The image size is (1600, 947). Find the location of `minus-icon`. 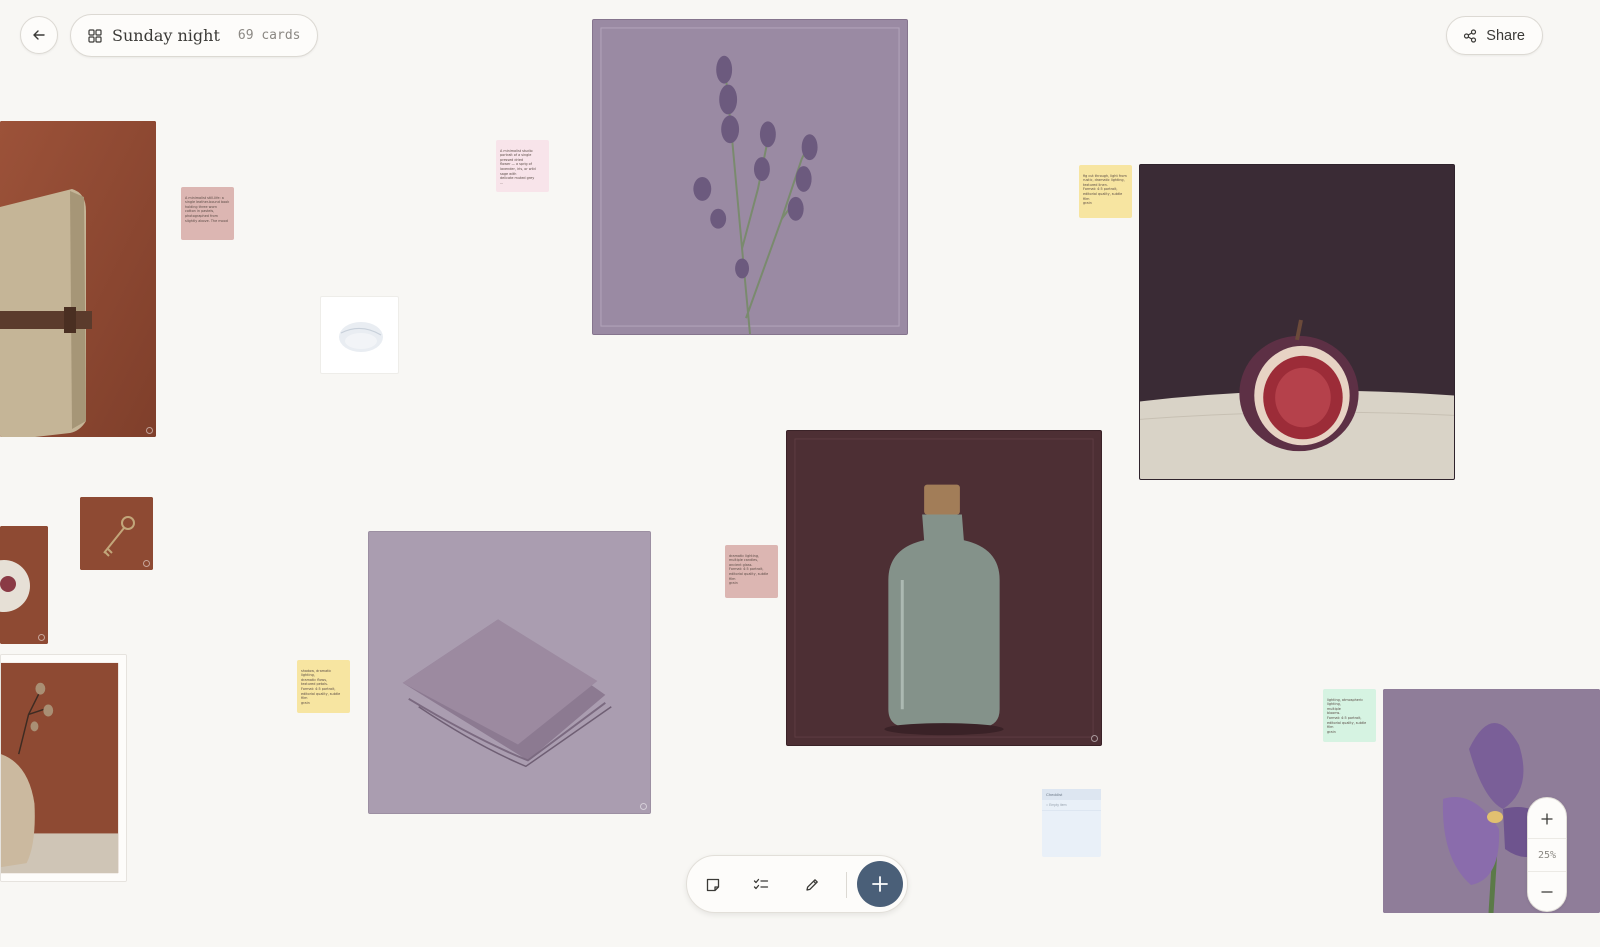

minus-icon is located at coordinates (1547, 892).